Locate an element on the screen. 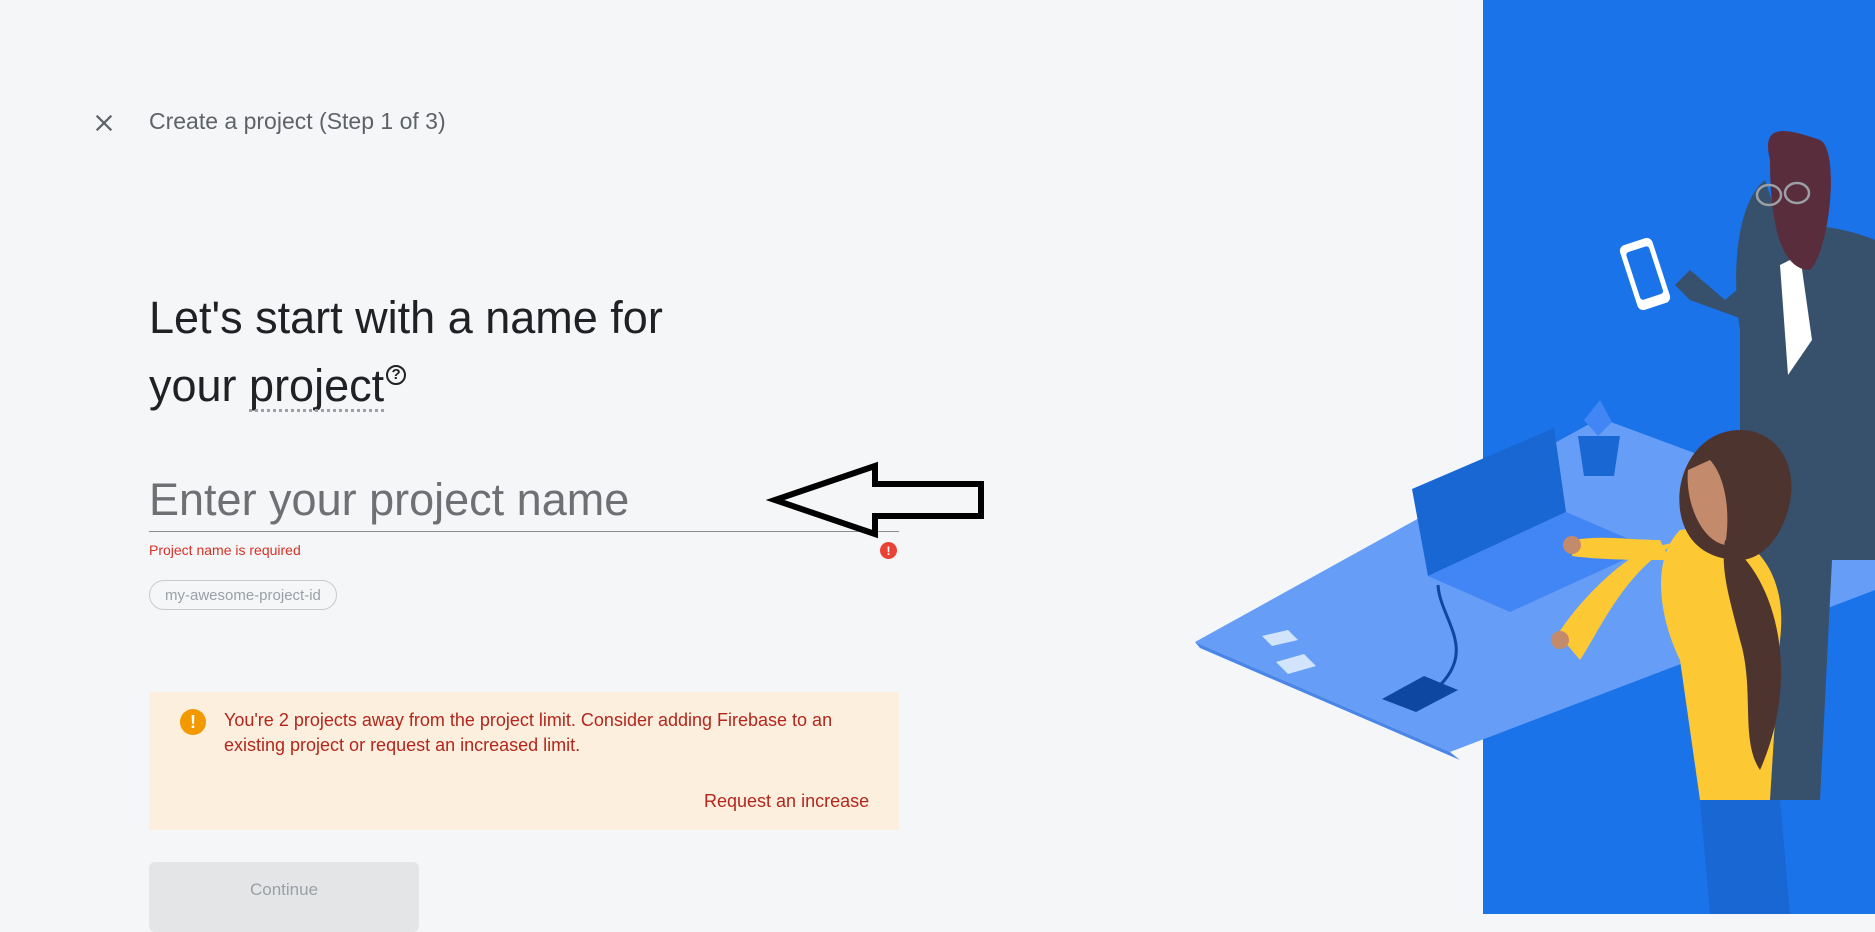 Image resolution: width=1875 pixels, height=932 pixels. close-button is located at coordinates (104, 123).